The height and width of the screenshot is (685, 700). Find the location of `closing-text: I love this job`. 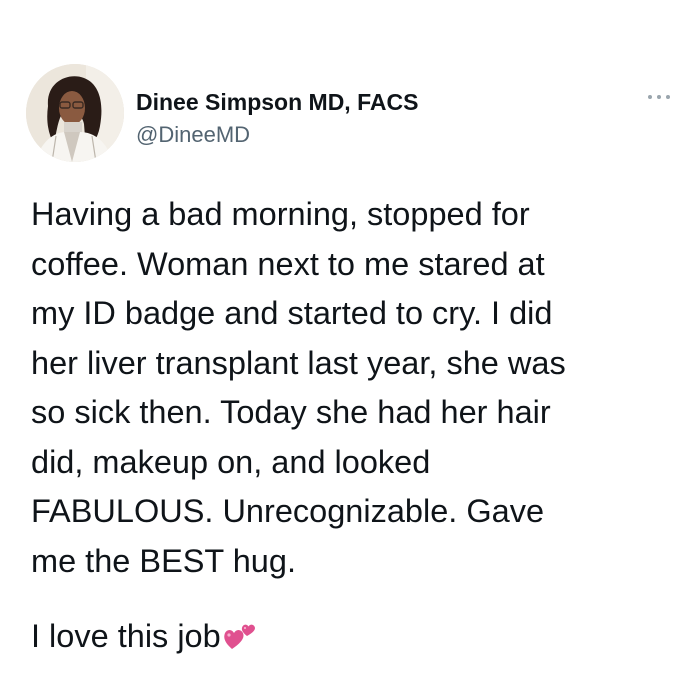

closing-text: I love this job is located at coordinates (126, 636).